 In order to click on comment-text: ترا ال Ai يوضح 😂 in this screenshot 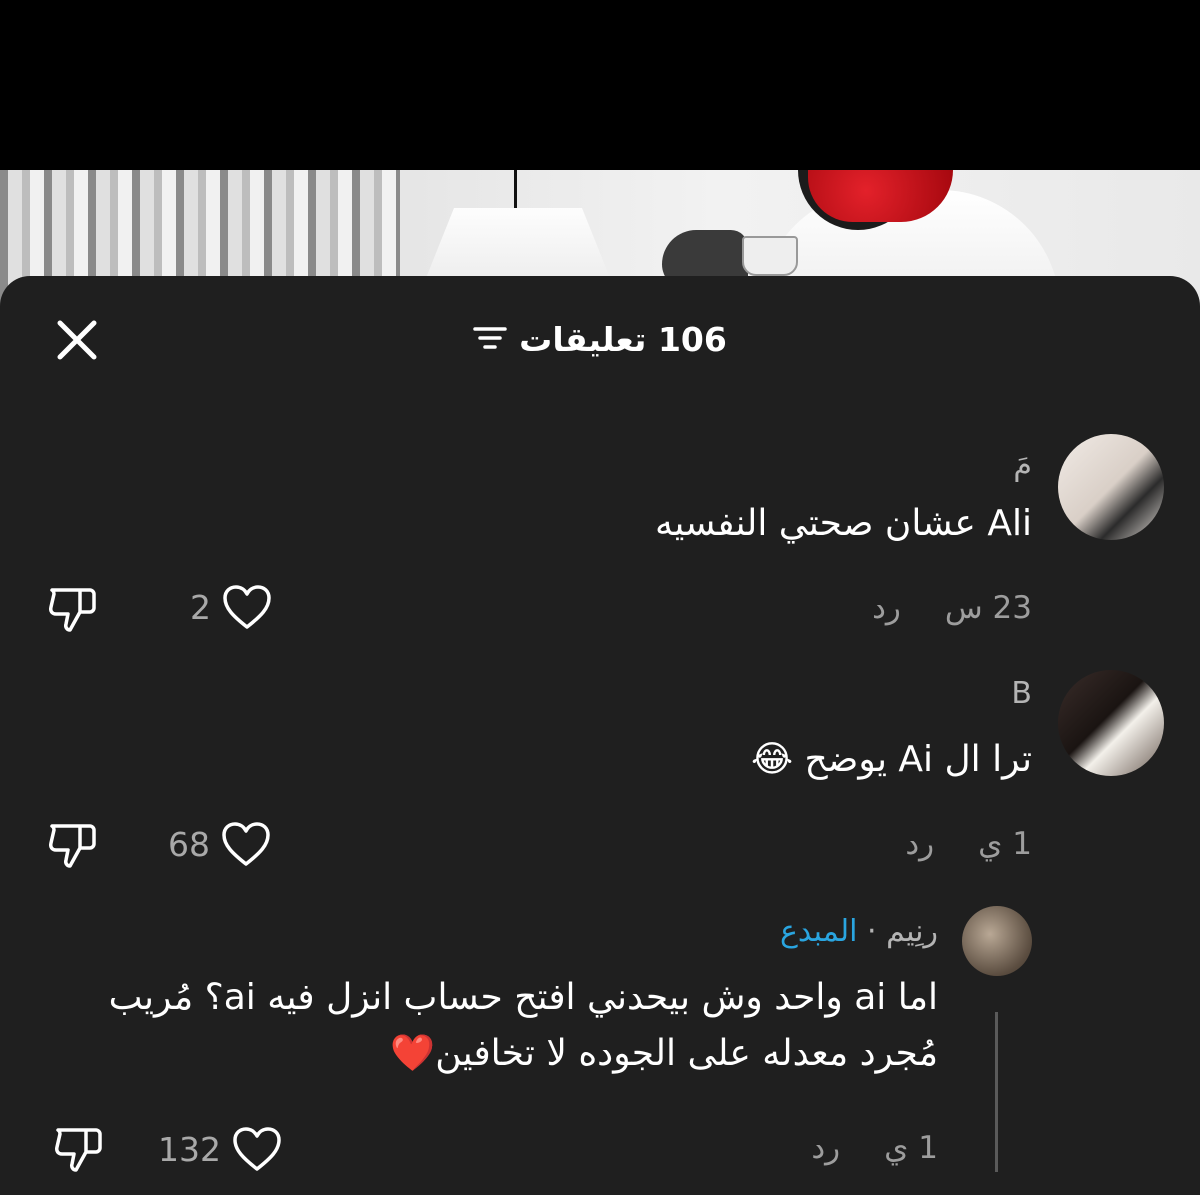, I will do `click(891, 759)`.